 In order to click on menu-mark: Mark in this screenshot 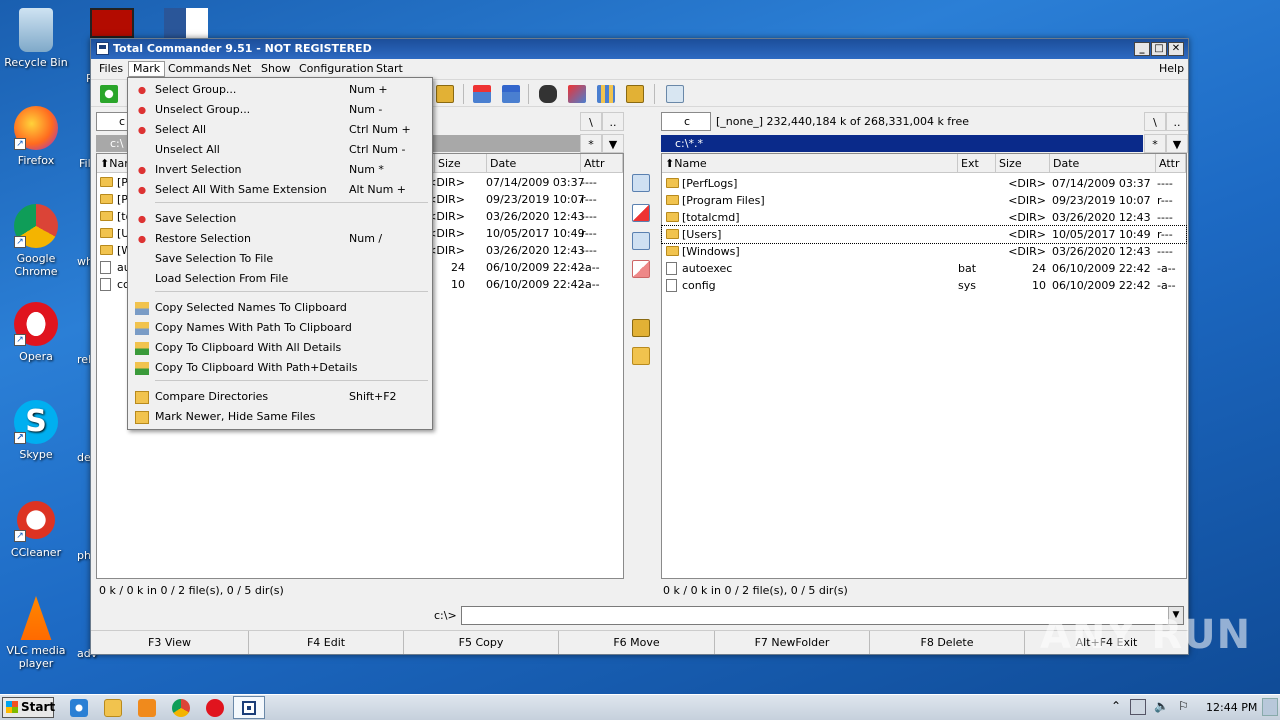, I will do `click(147, 69)`.